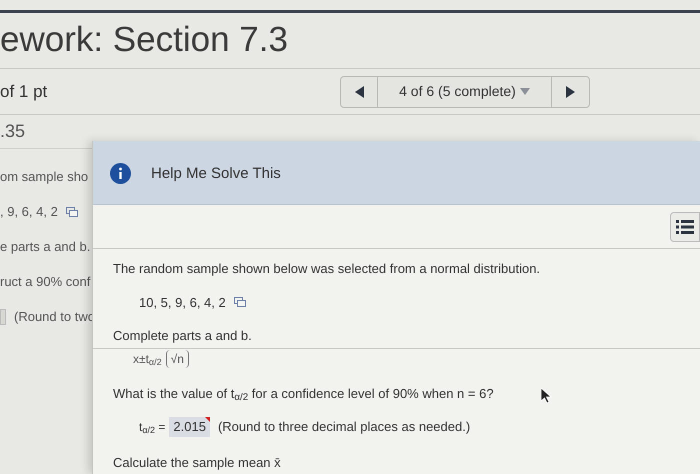  I want to click on sqrt-expression: √n, so click(177, 359).